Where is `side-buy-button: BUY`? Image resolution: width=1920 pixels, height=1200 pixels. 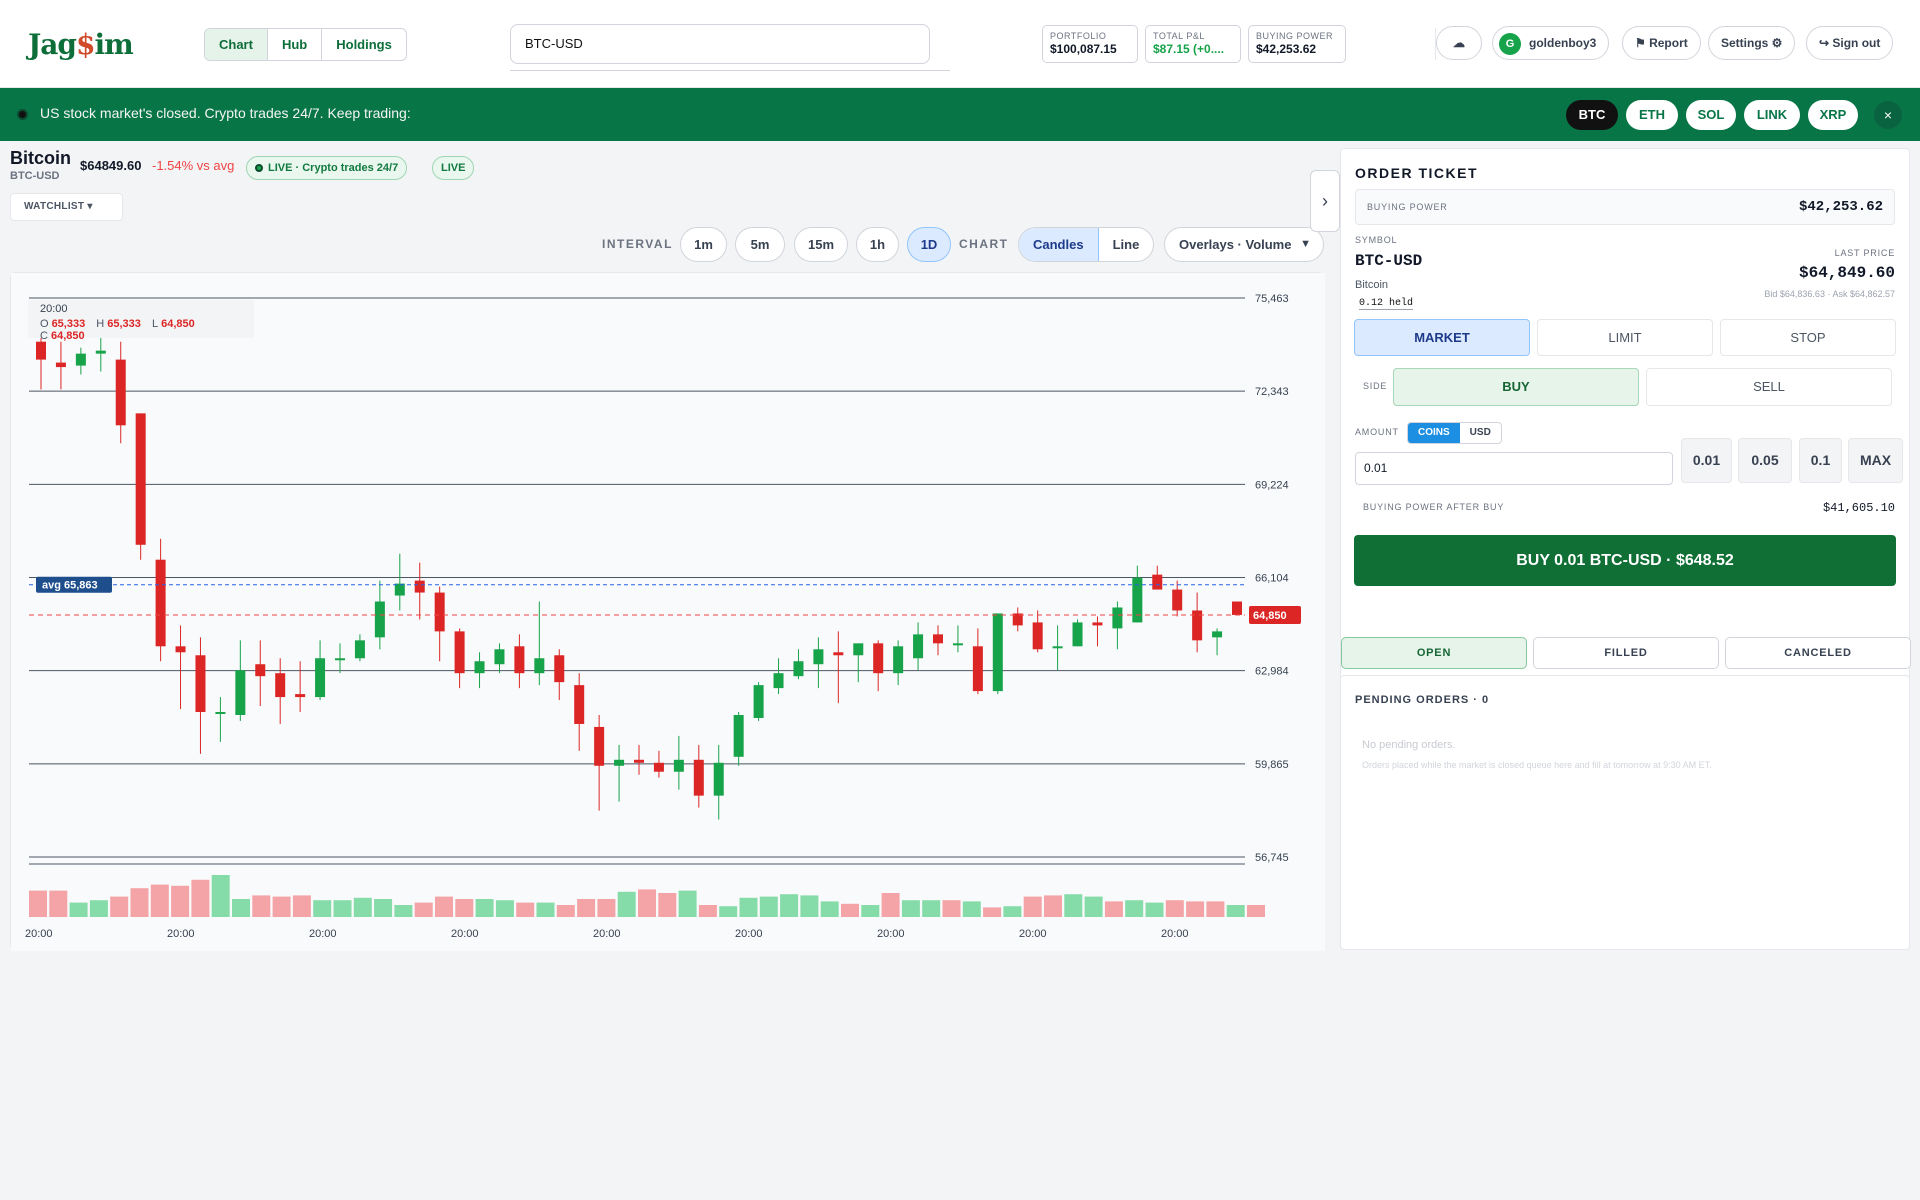 side-buy-button: BUY is located at coordinates (1516, 387).